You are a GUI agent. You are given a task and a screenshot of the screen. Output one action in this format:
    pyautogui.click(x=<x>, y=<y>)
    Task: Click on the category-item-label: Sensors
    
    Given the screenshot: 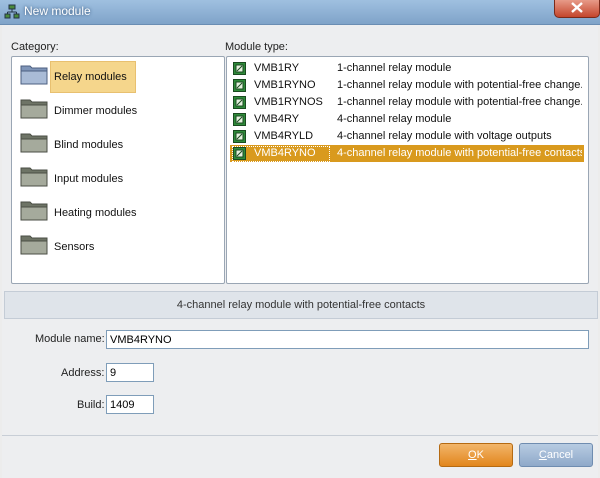 What is the action you would take?
    pyautogui.click(x=74, y=247)
    